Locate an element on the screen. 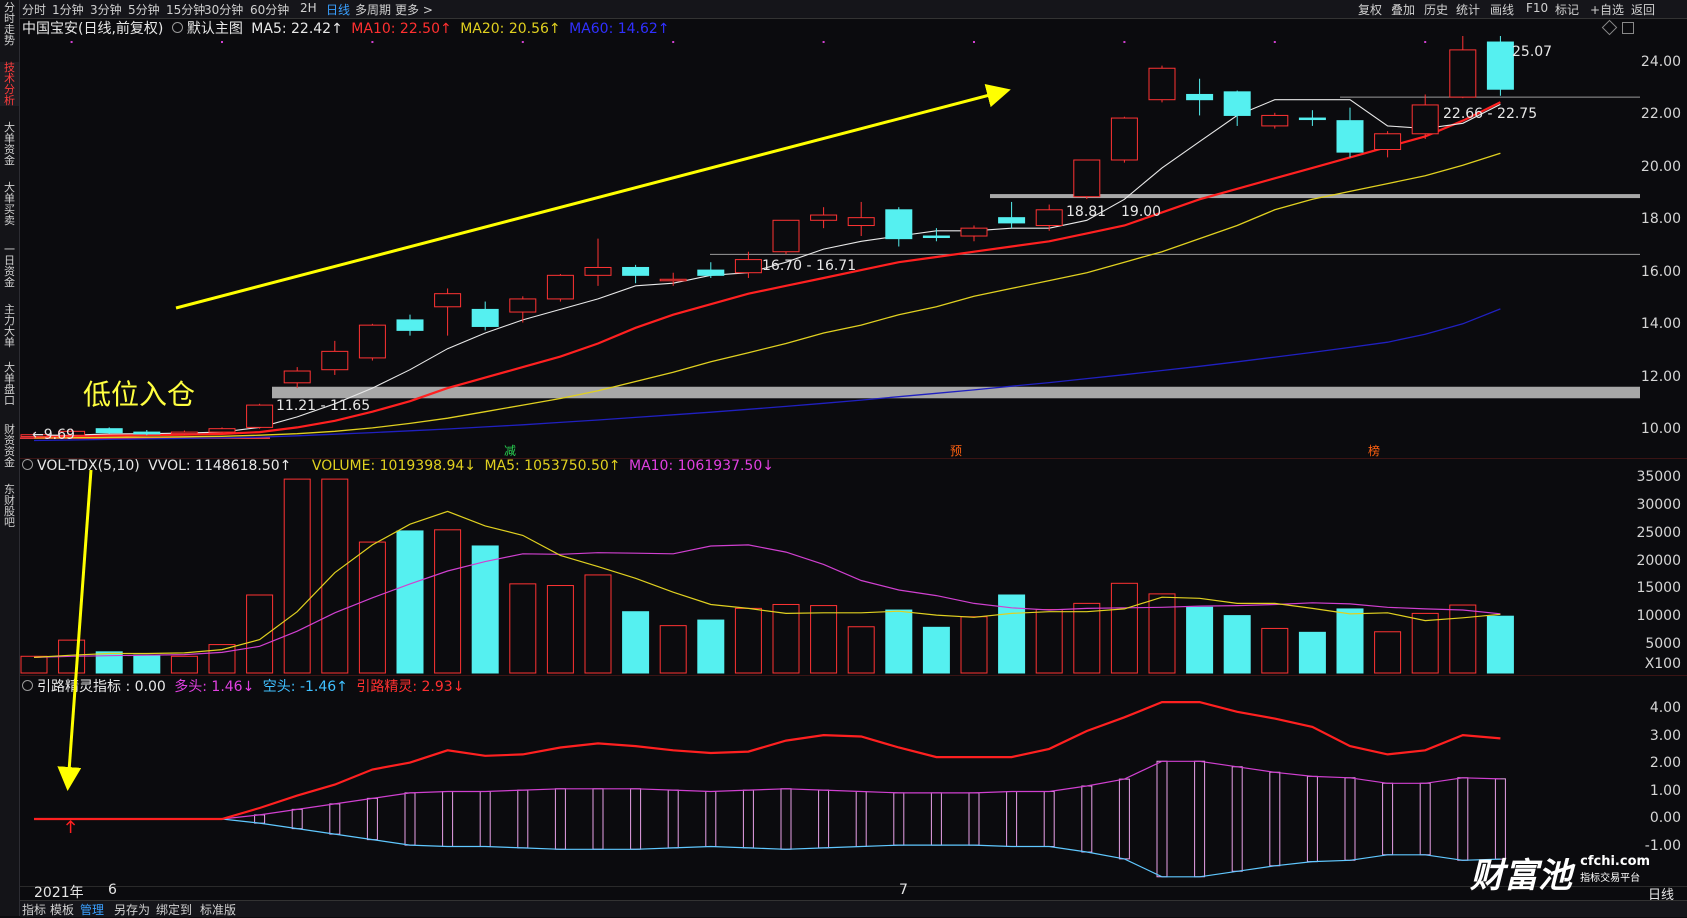  period-tab-5: 30分钟 is located at coordinates (223, 9).